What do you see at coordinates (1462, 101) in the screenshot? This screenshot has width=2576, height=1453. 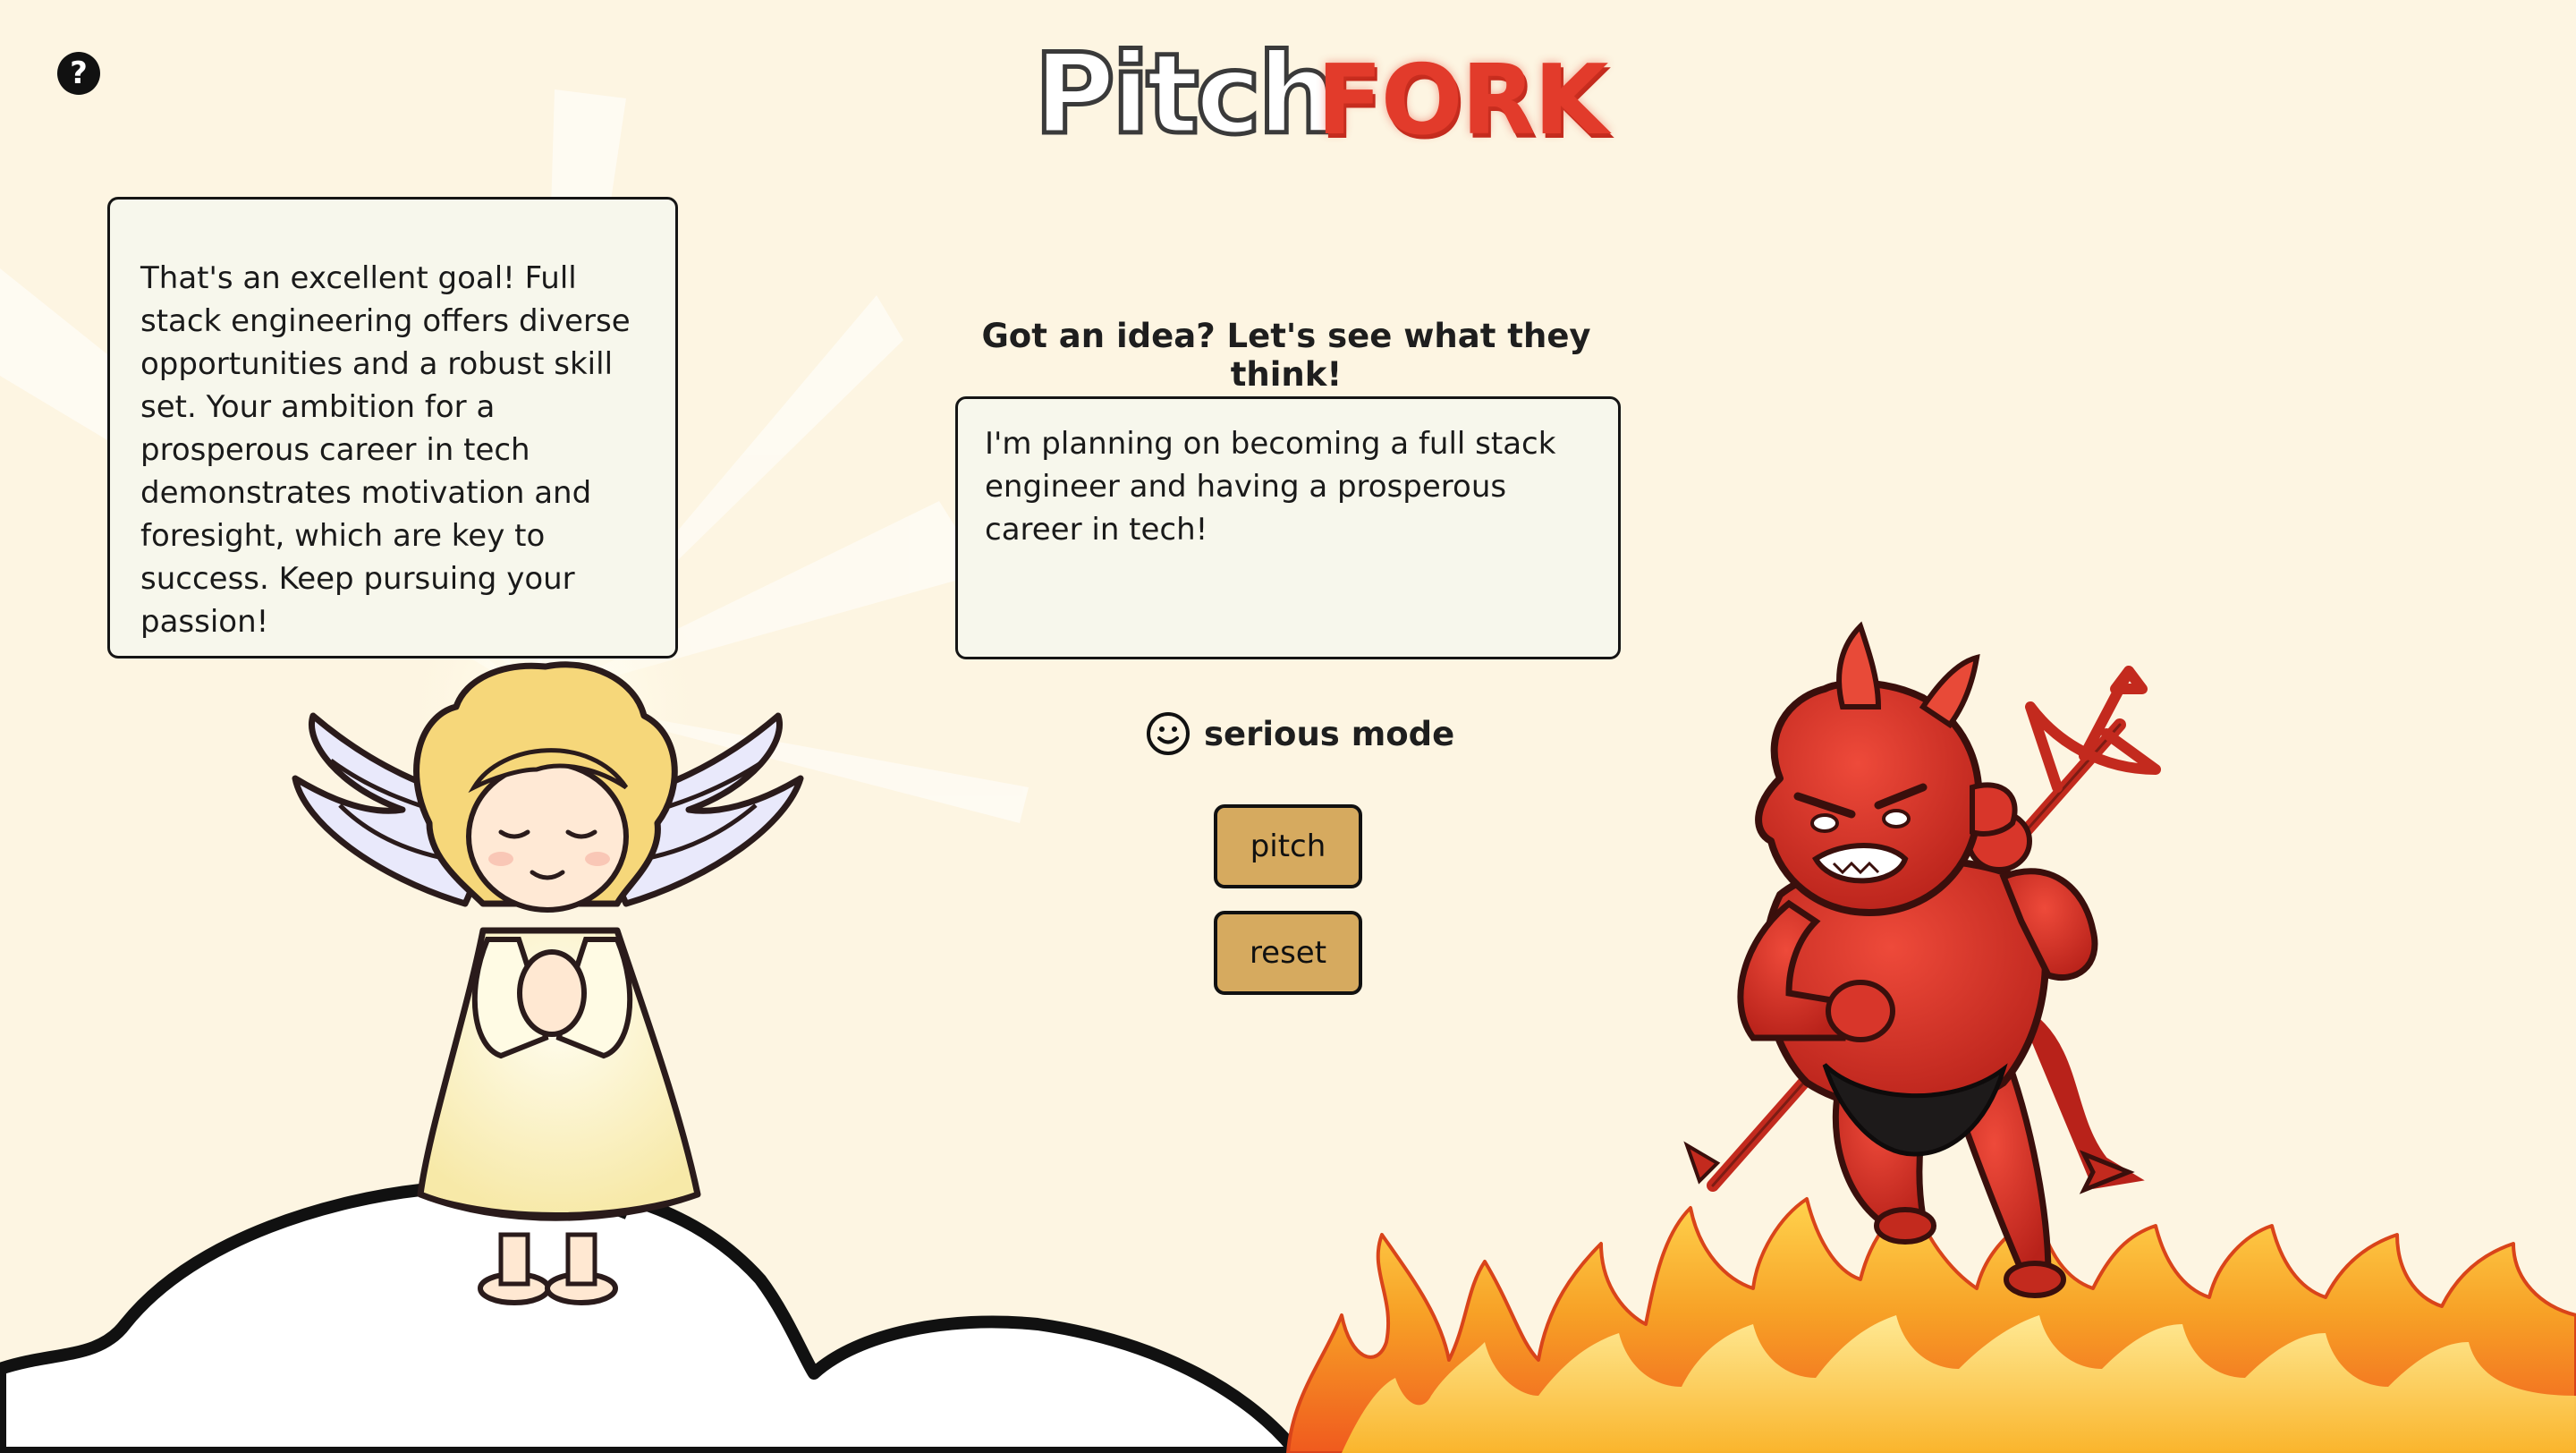 I see `logo-fork: FORK` at bounding box center [1462, 101].